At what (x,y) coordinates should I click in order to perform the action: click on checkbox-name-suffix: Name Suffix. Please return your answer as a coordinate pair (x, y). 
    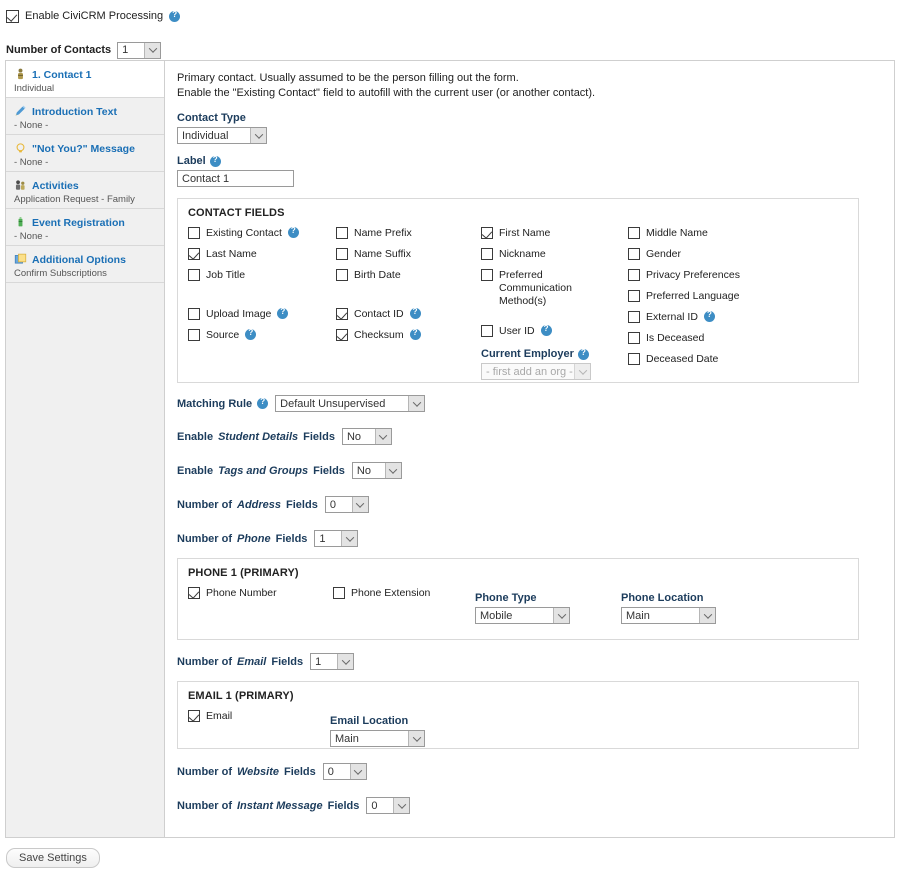
    Looking at the image, I should click on (408, 254).